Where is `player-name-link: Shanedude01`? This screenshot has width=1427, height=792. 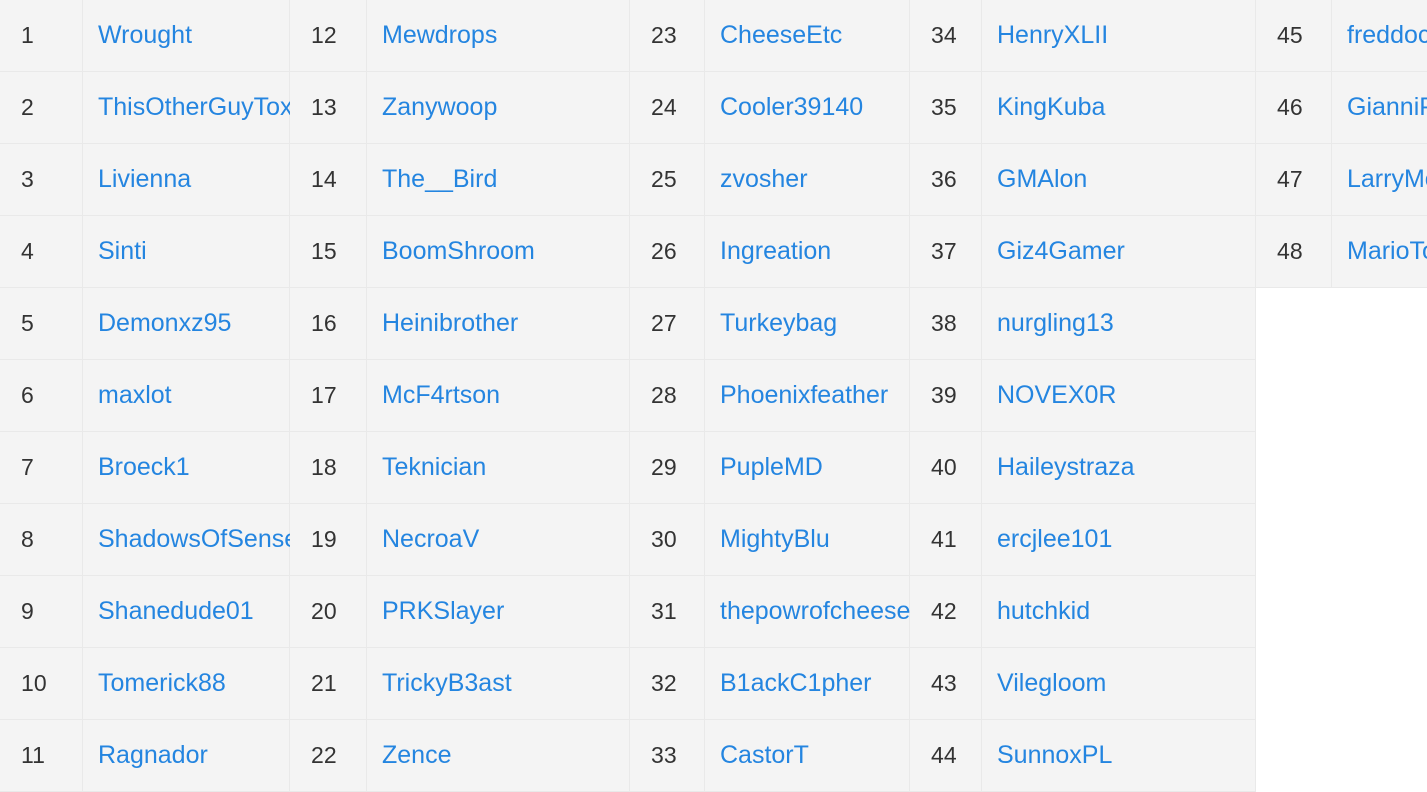 player-name-link: Shanedude01 is located at coordinates (186, 611).